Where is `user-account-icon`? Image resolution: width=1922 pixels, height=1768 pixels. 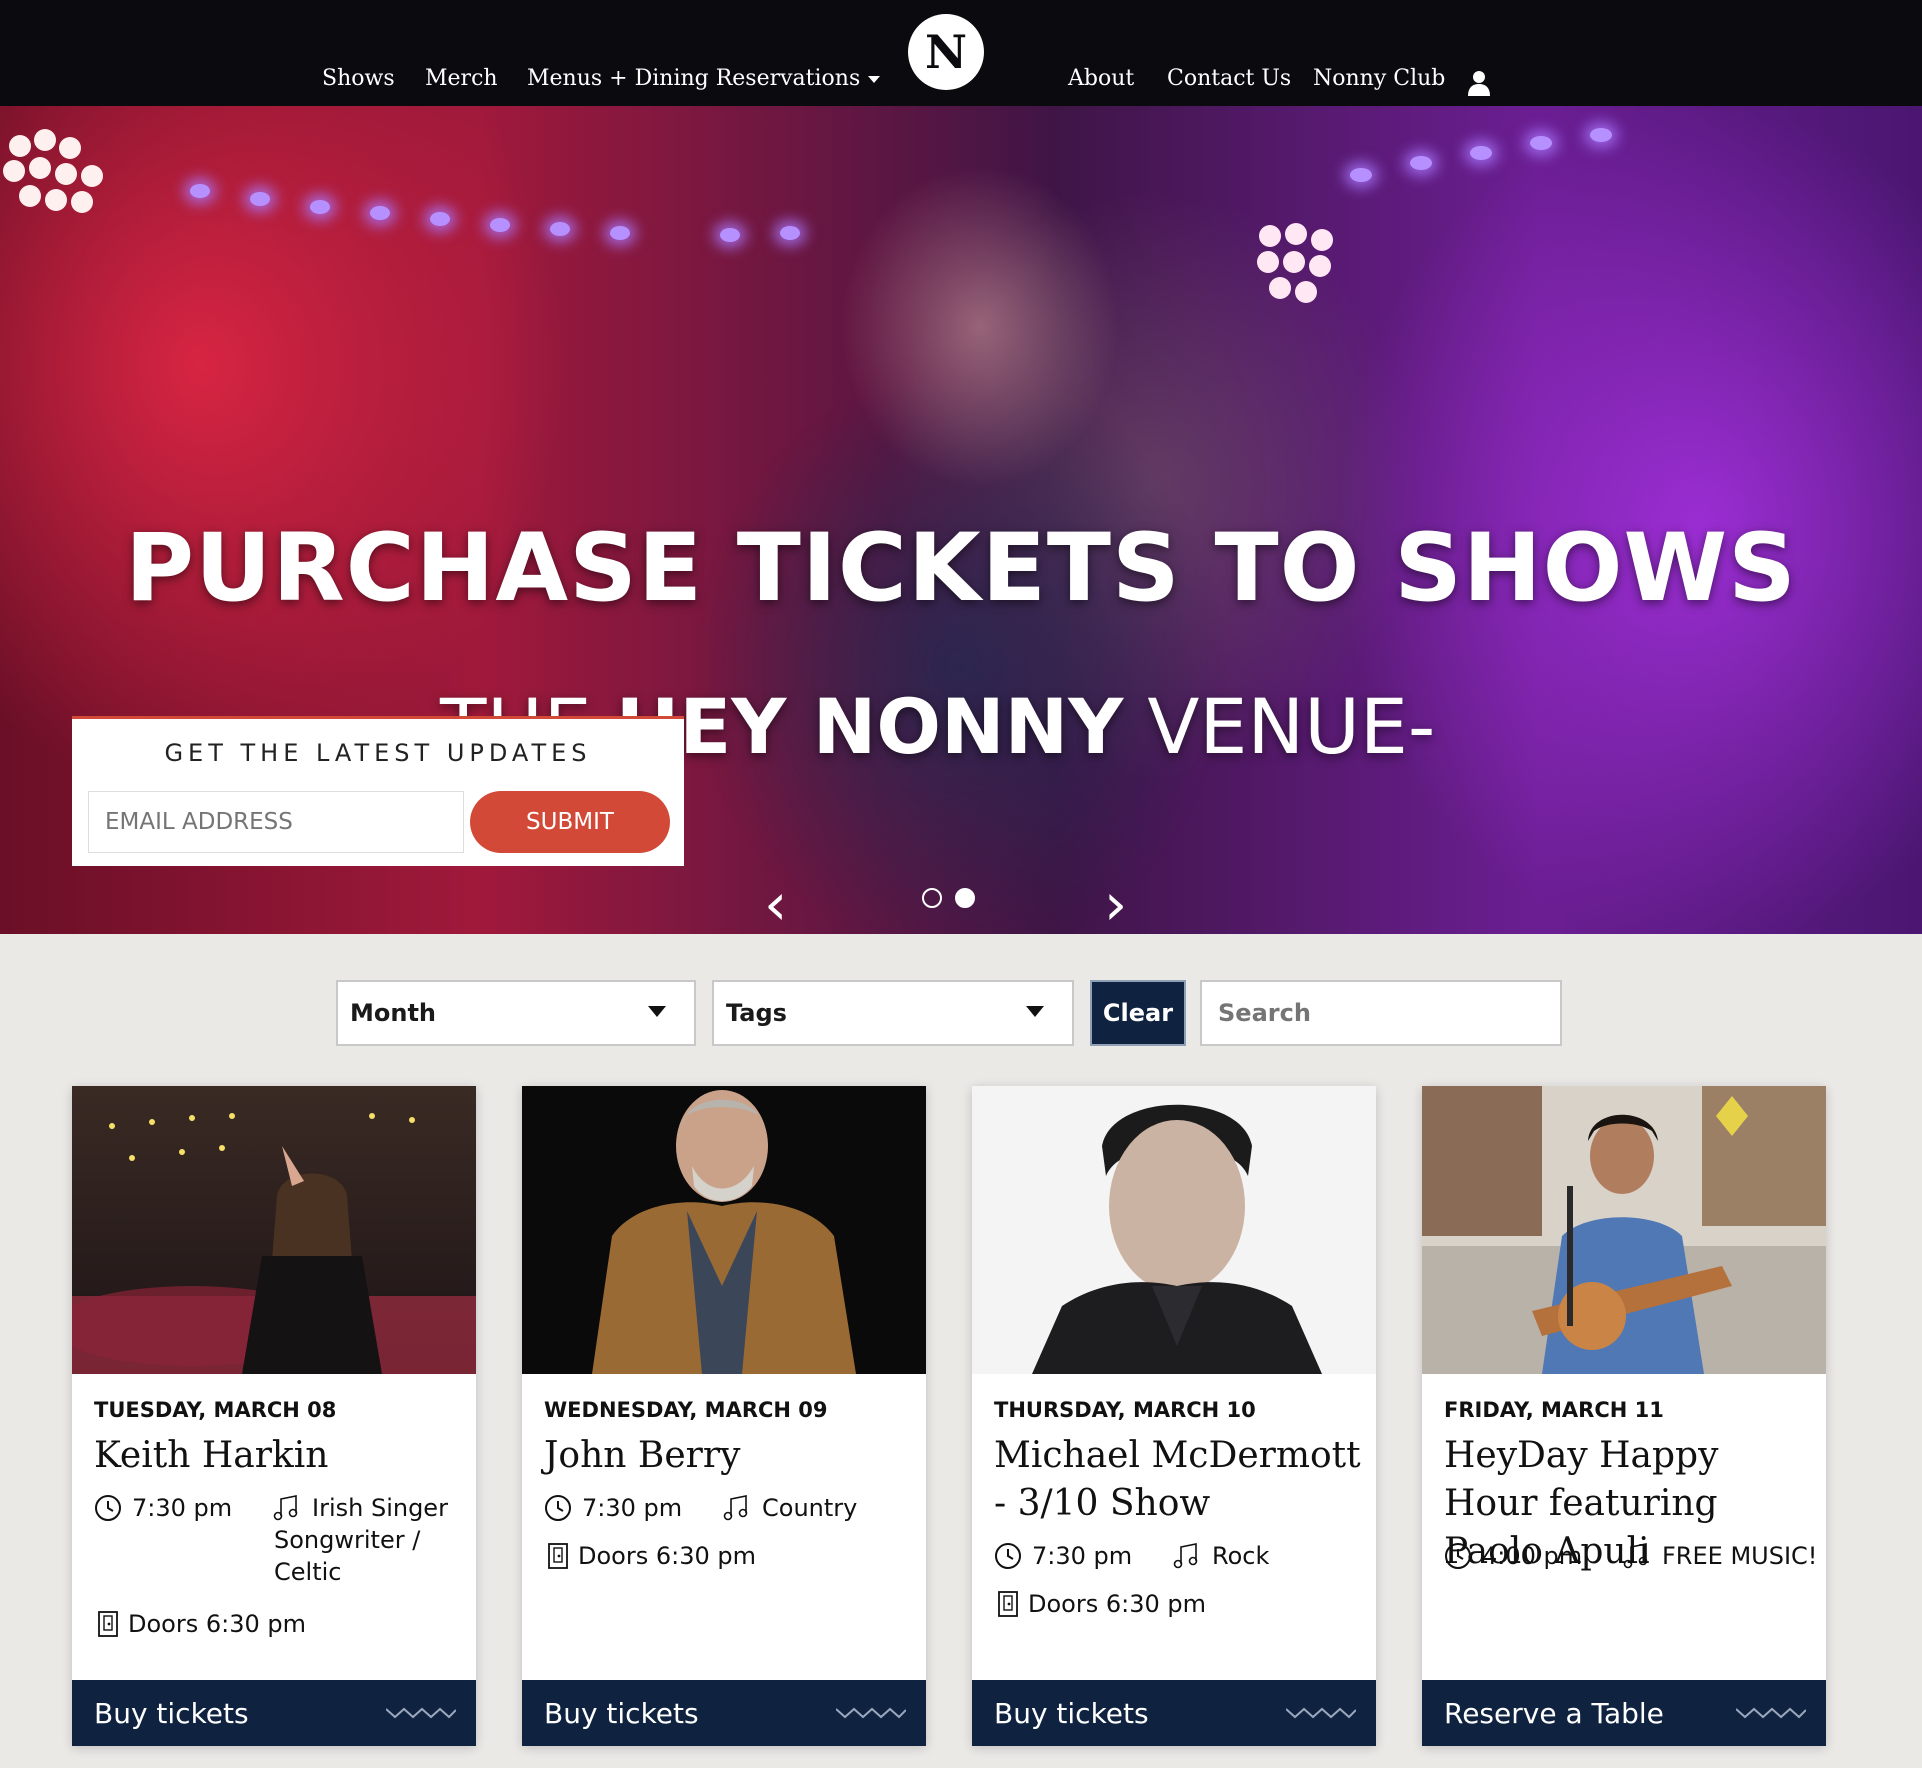 user-account-icon is located at coordinates (1479, 83).